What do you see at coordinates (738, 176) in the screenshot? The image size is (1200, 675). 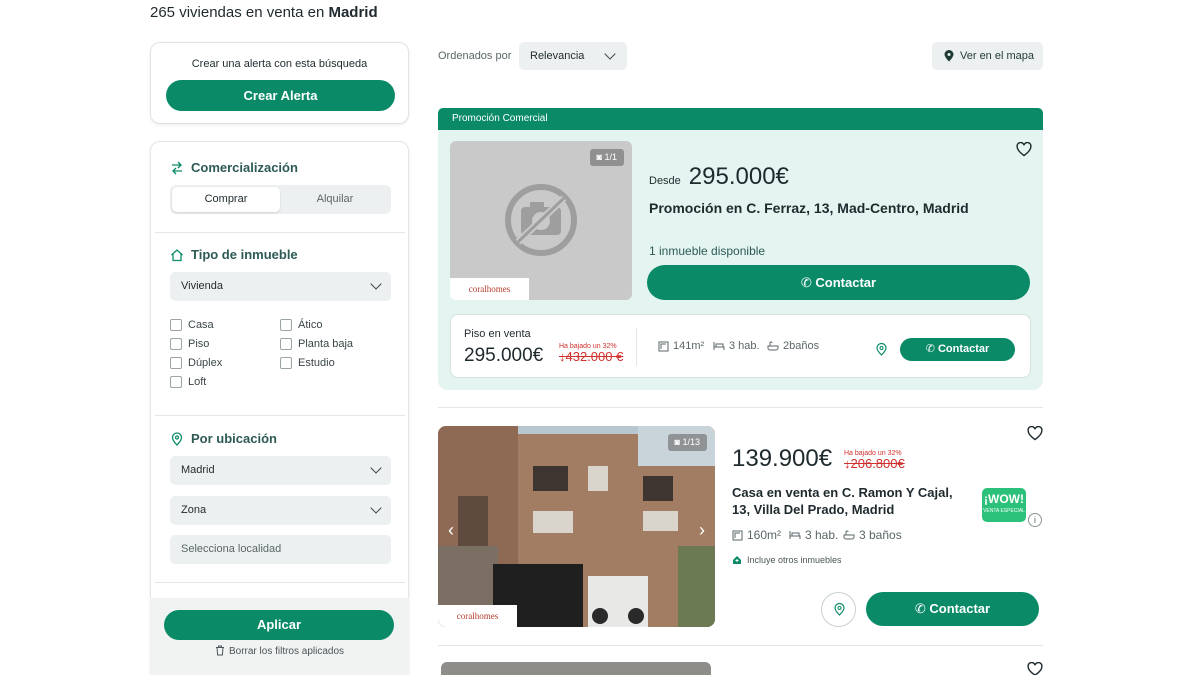 I see `promotion-price: 295.000€` at bounding box center [738, 176].